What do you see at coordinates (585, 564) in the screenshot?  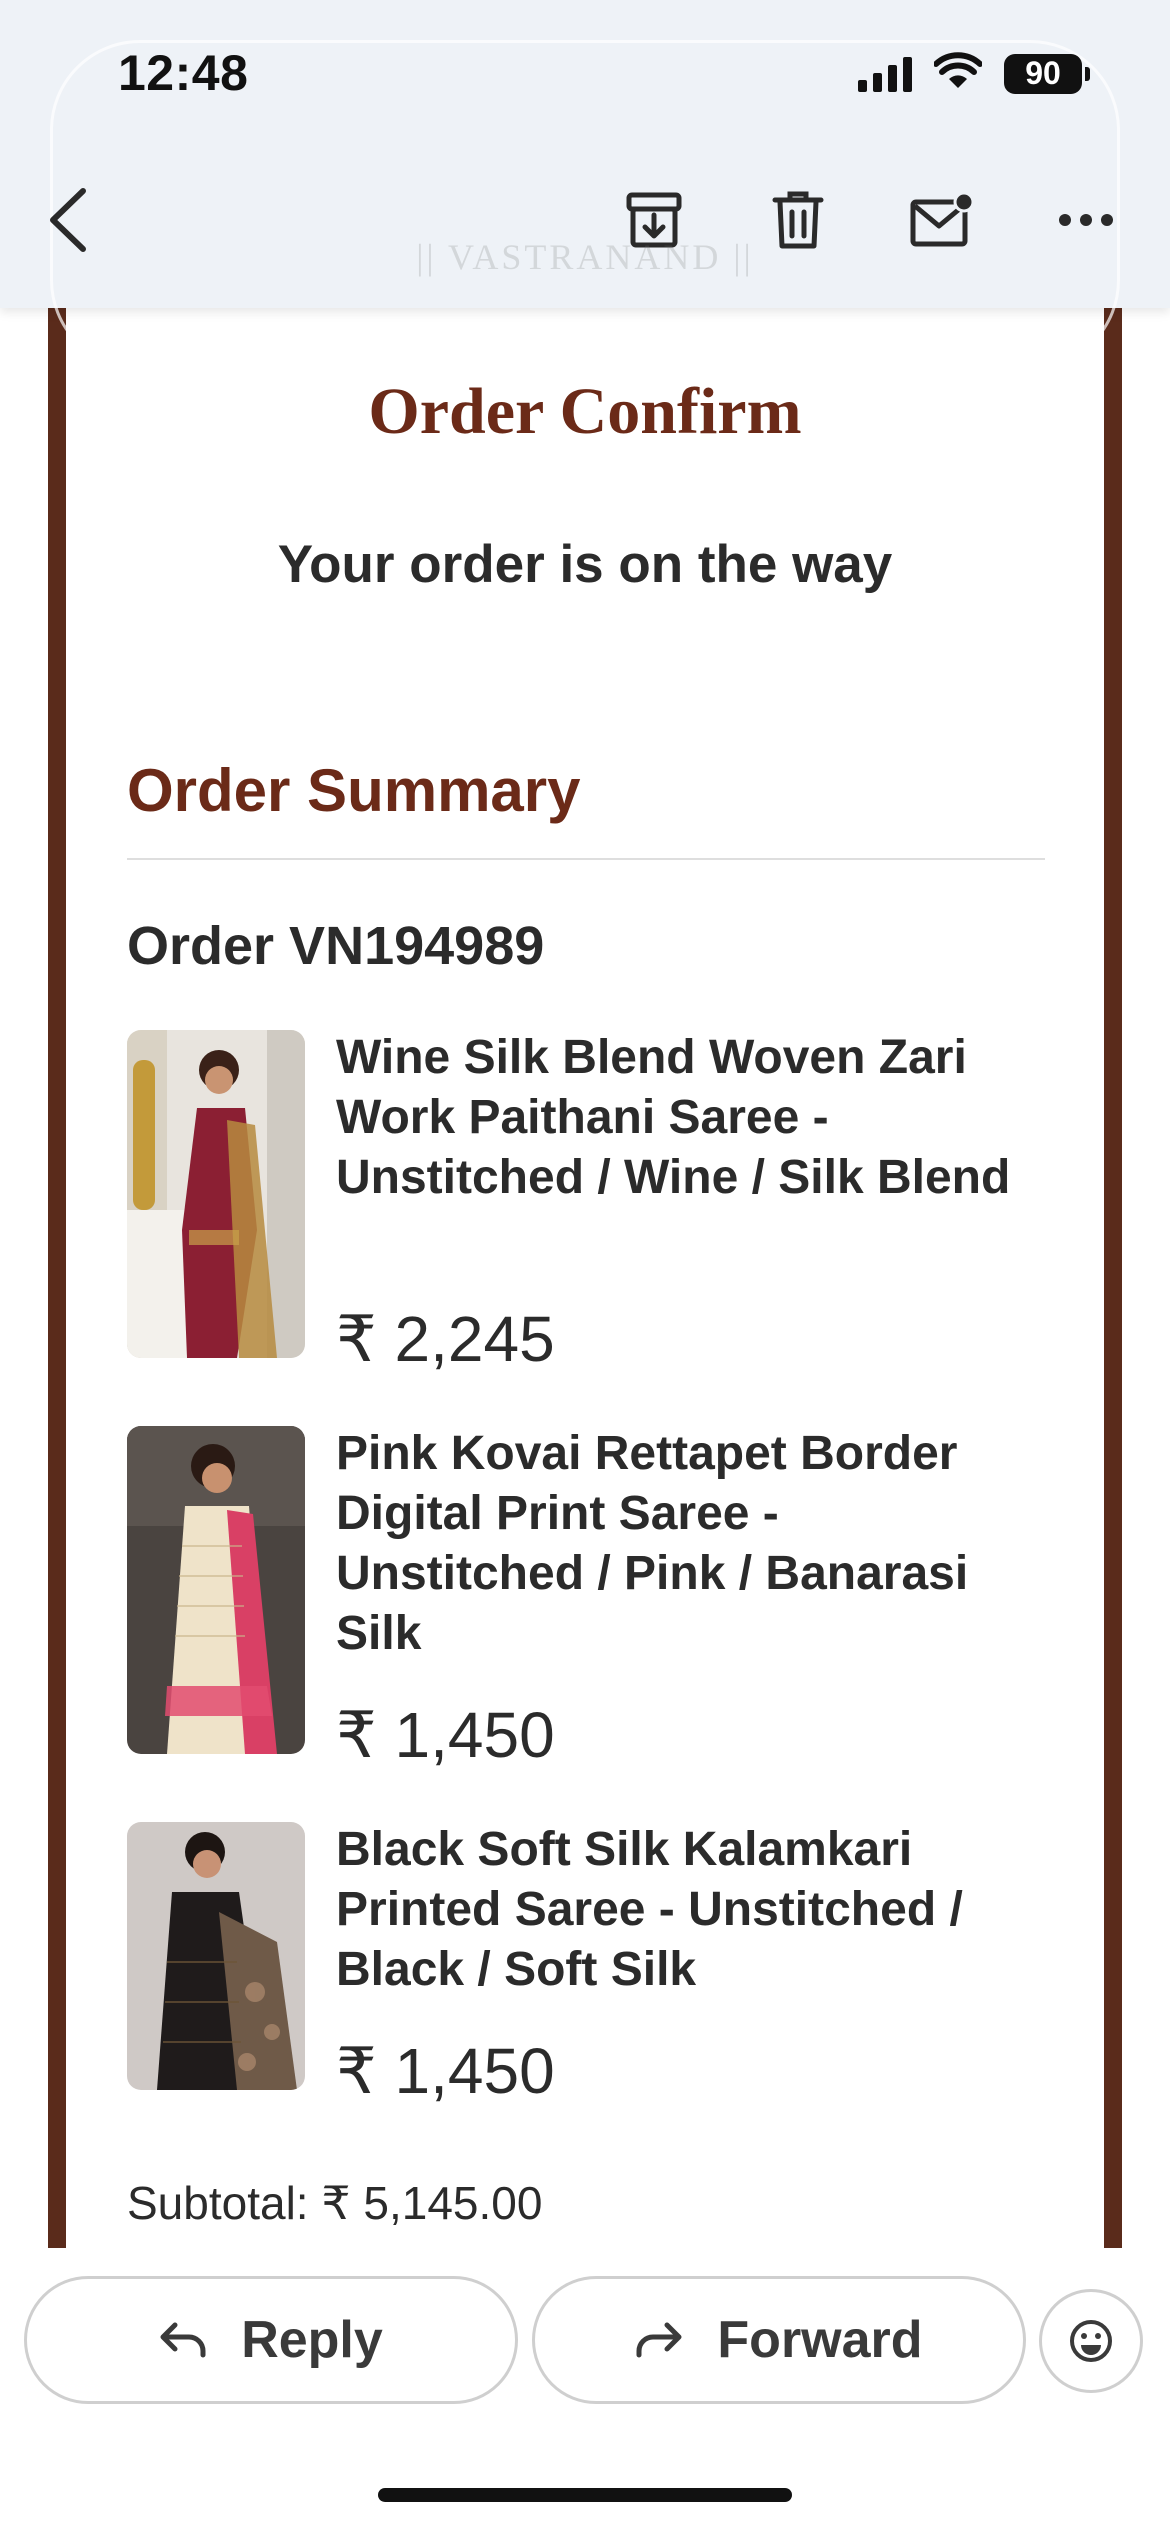 I see `email-subtitle: Your order is on the way` at bounding box center [585, 564].